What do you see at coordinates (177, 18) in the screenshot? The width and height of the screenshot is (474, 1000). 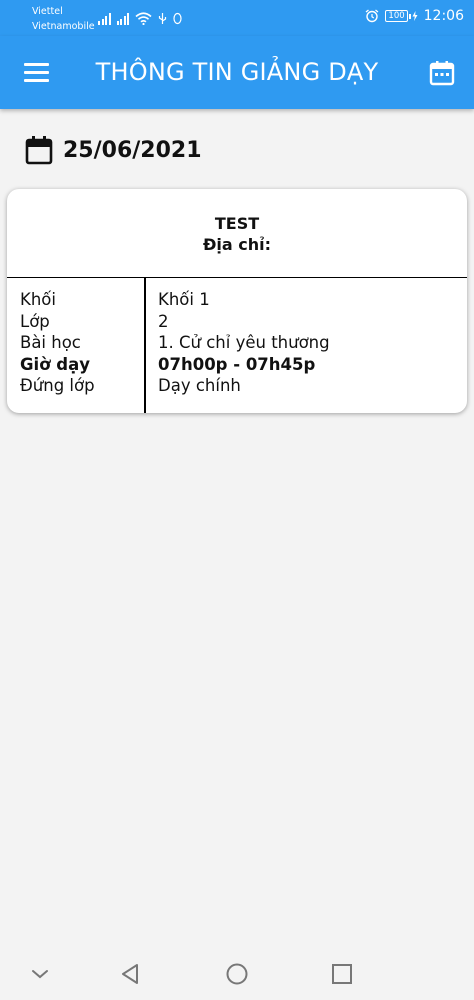 I see `data-saver-icon` at bounding box center [177, 18].